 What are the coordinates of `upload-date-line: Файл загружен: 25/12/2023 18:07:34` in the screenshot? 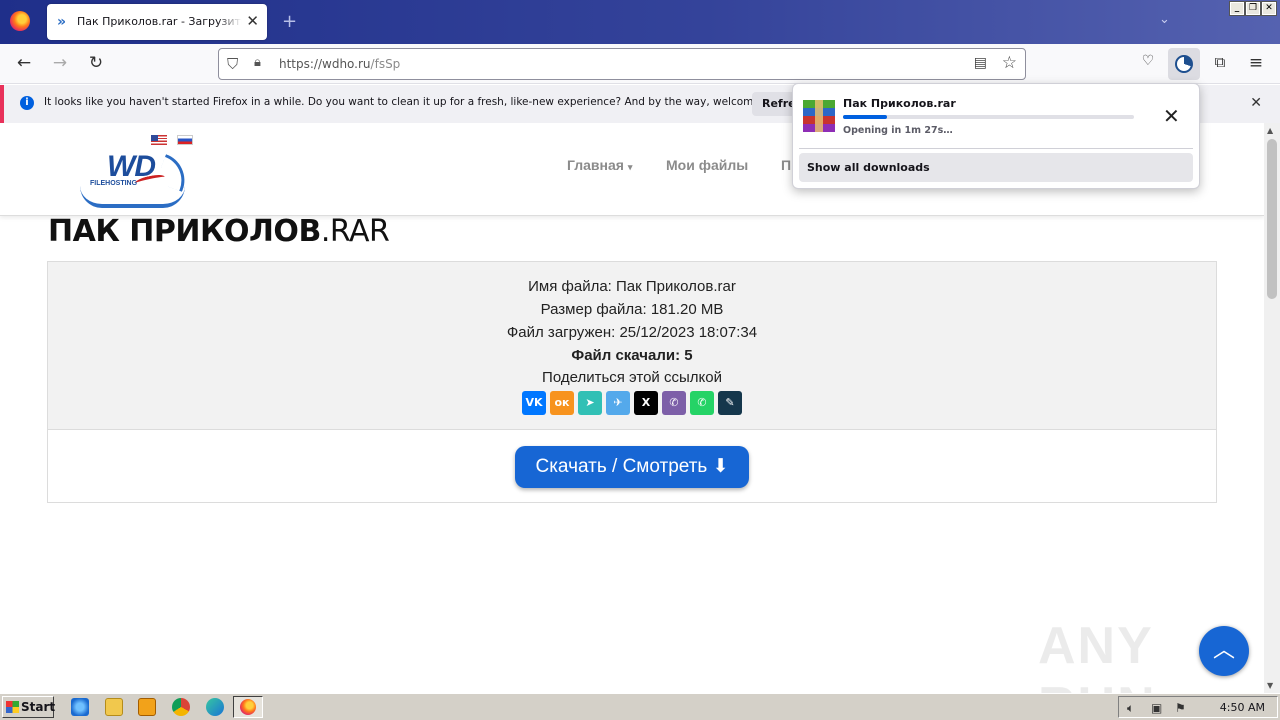 It's located at (632, 332).